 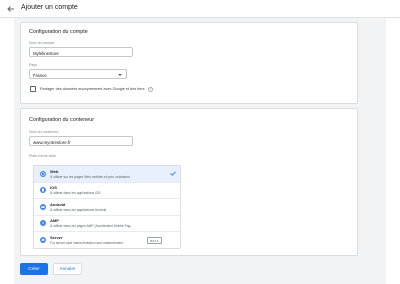 What do you see at coordinates (200, 9) in the screenshot?
I see `top-bar: Ajouter un compte` at bounding box center [200, 9].